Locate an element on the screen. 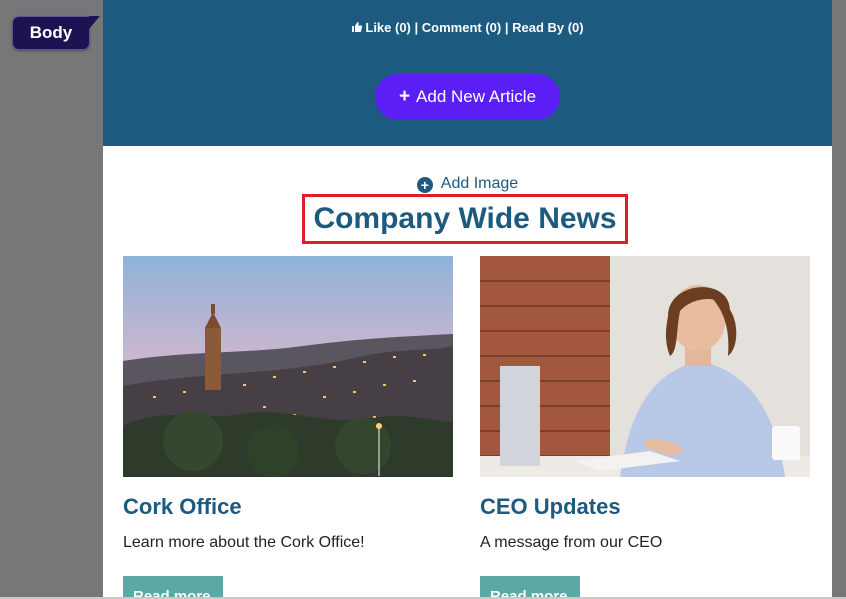 The height and width of the screenshot is (599, 846). ceo-image is located at coordinates (645, 366).